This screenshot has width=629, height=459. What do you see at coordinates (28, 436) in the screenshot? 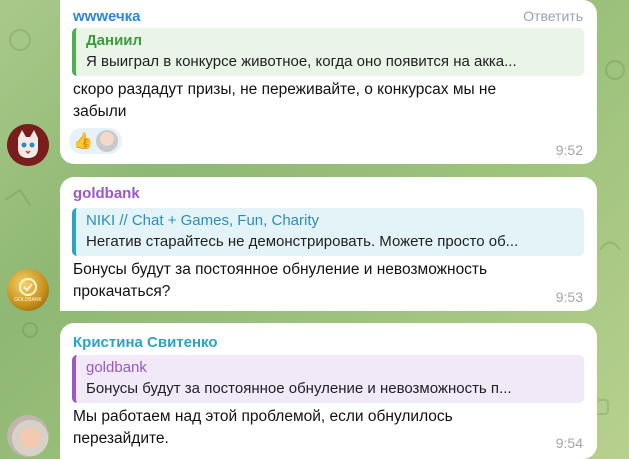
I see `user-photo-avatar` at bounding box center [28, 436].